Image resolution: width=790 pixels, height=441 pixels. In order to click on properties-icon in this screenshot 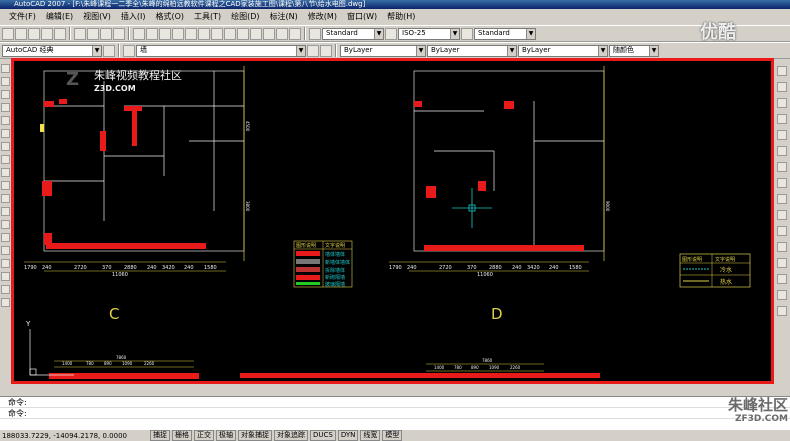, I will do `click(217, 33)`.